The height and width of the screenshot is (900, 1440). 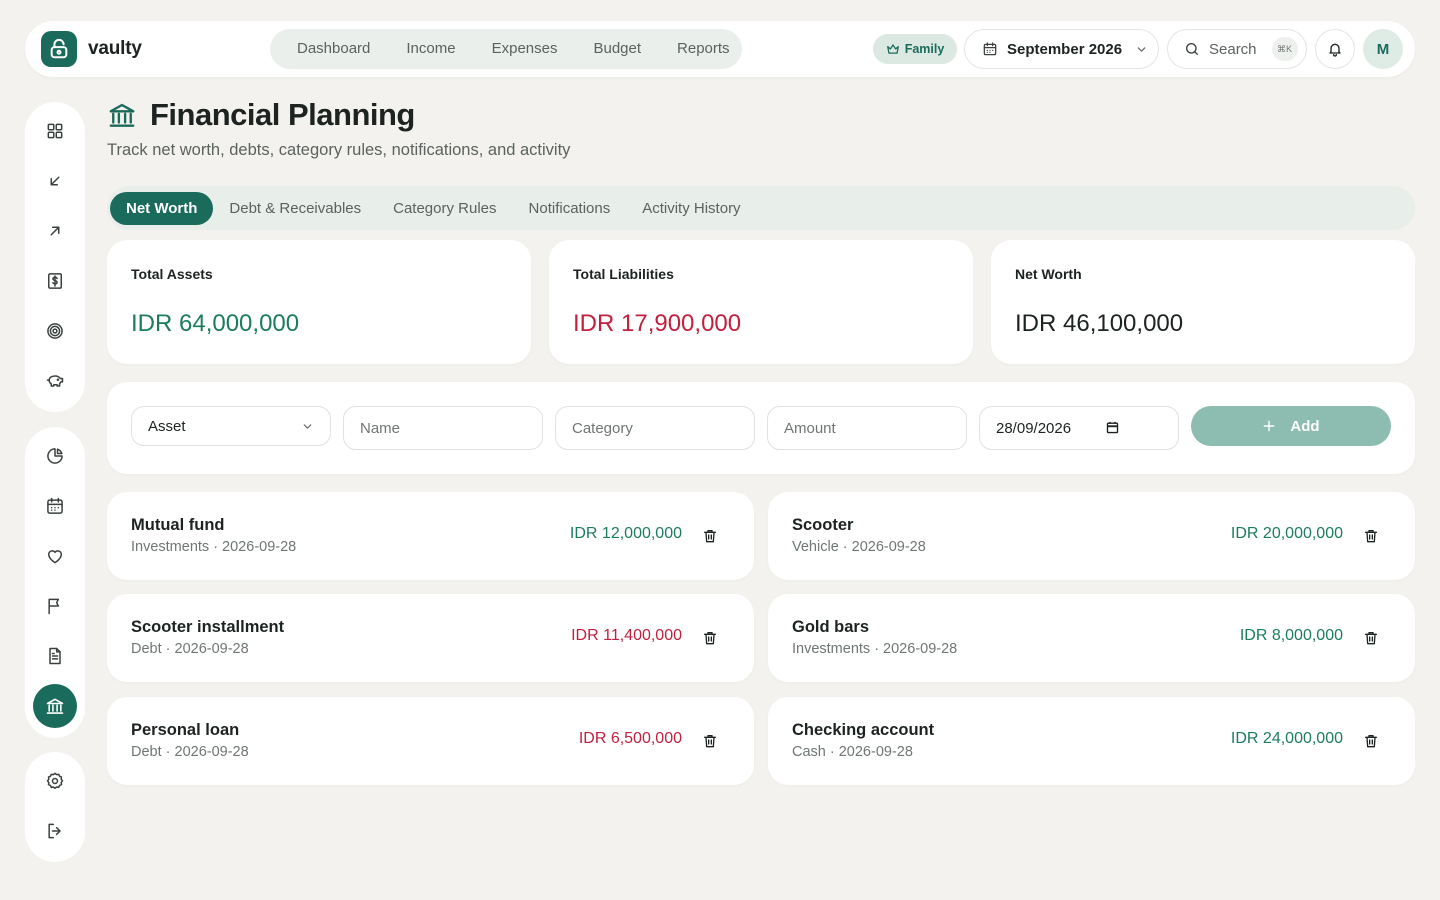 I want to click on sidebar-group-account, so click(x=55, y=807).